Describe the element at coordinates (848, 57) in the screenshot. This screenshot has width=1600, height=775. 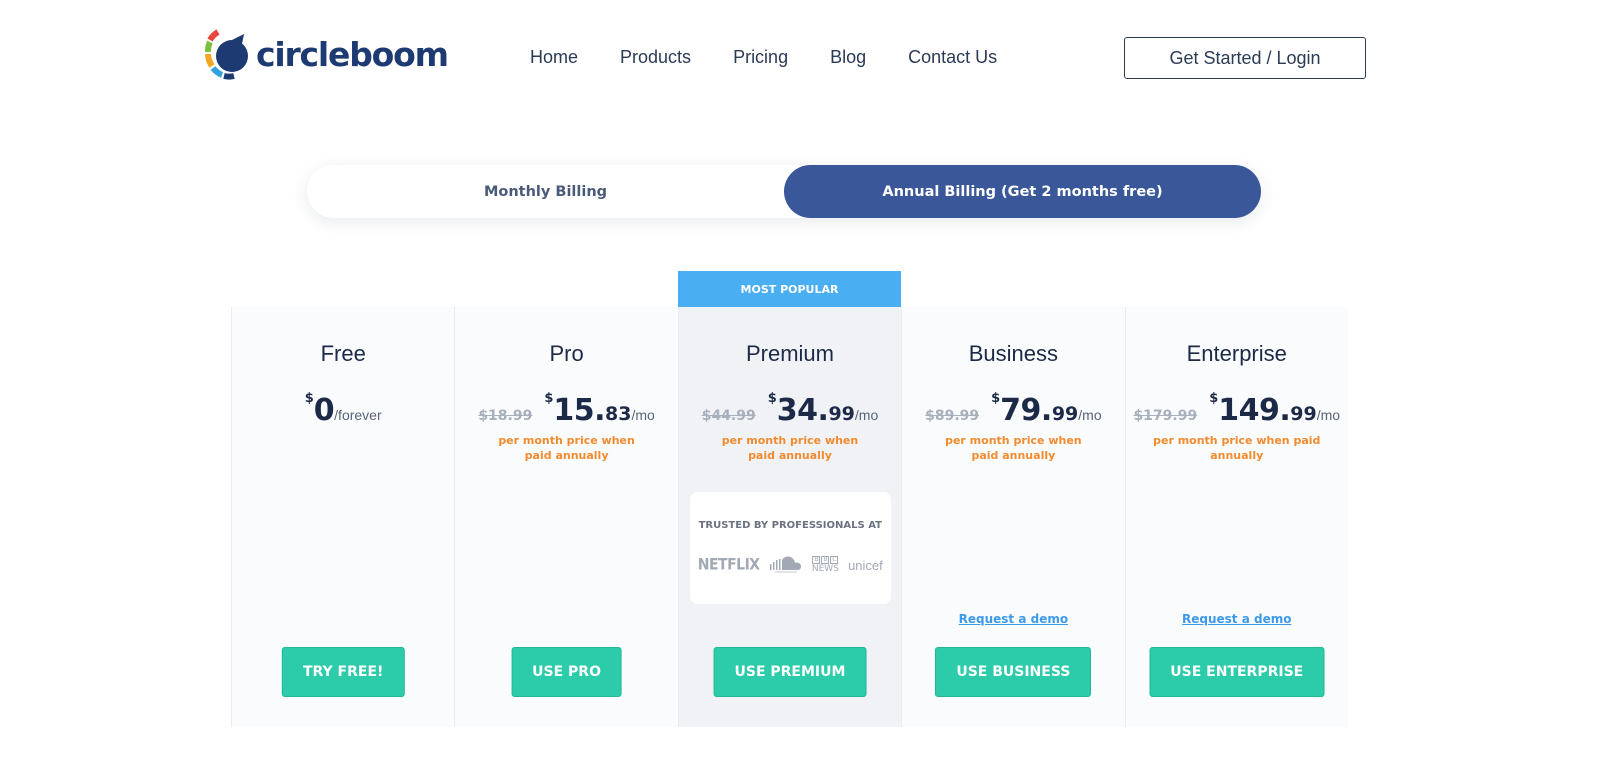
I see `nav-blog: Blog` at that location.